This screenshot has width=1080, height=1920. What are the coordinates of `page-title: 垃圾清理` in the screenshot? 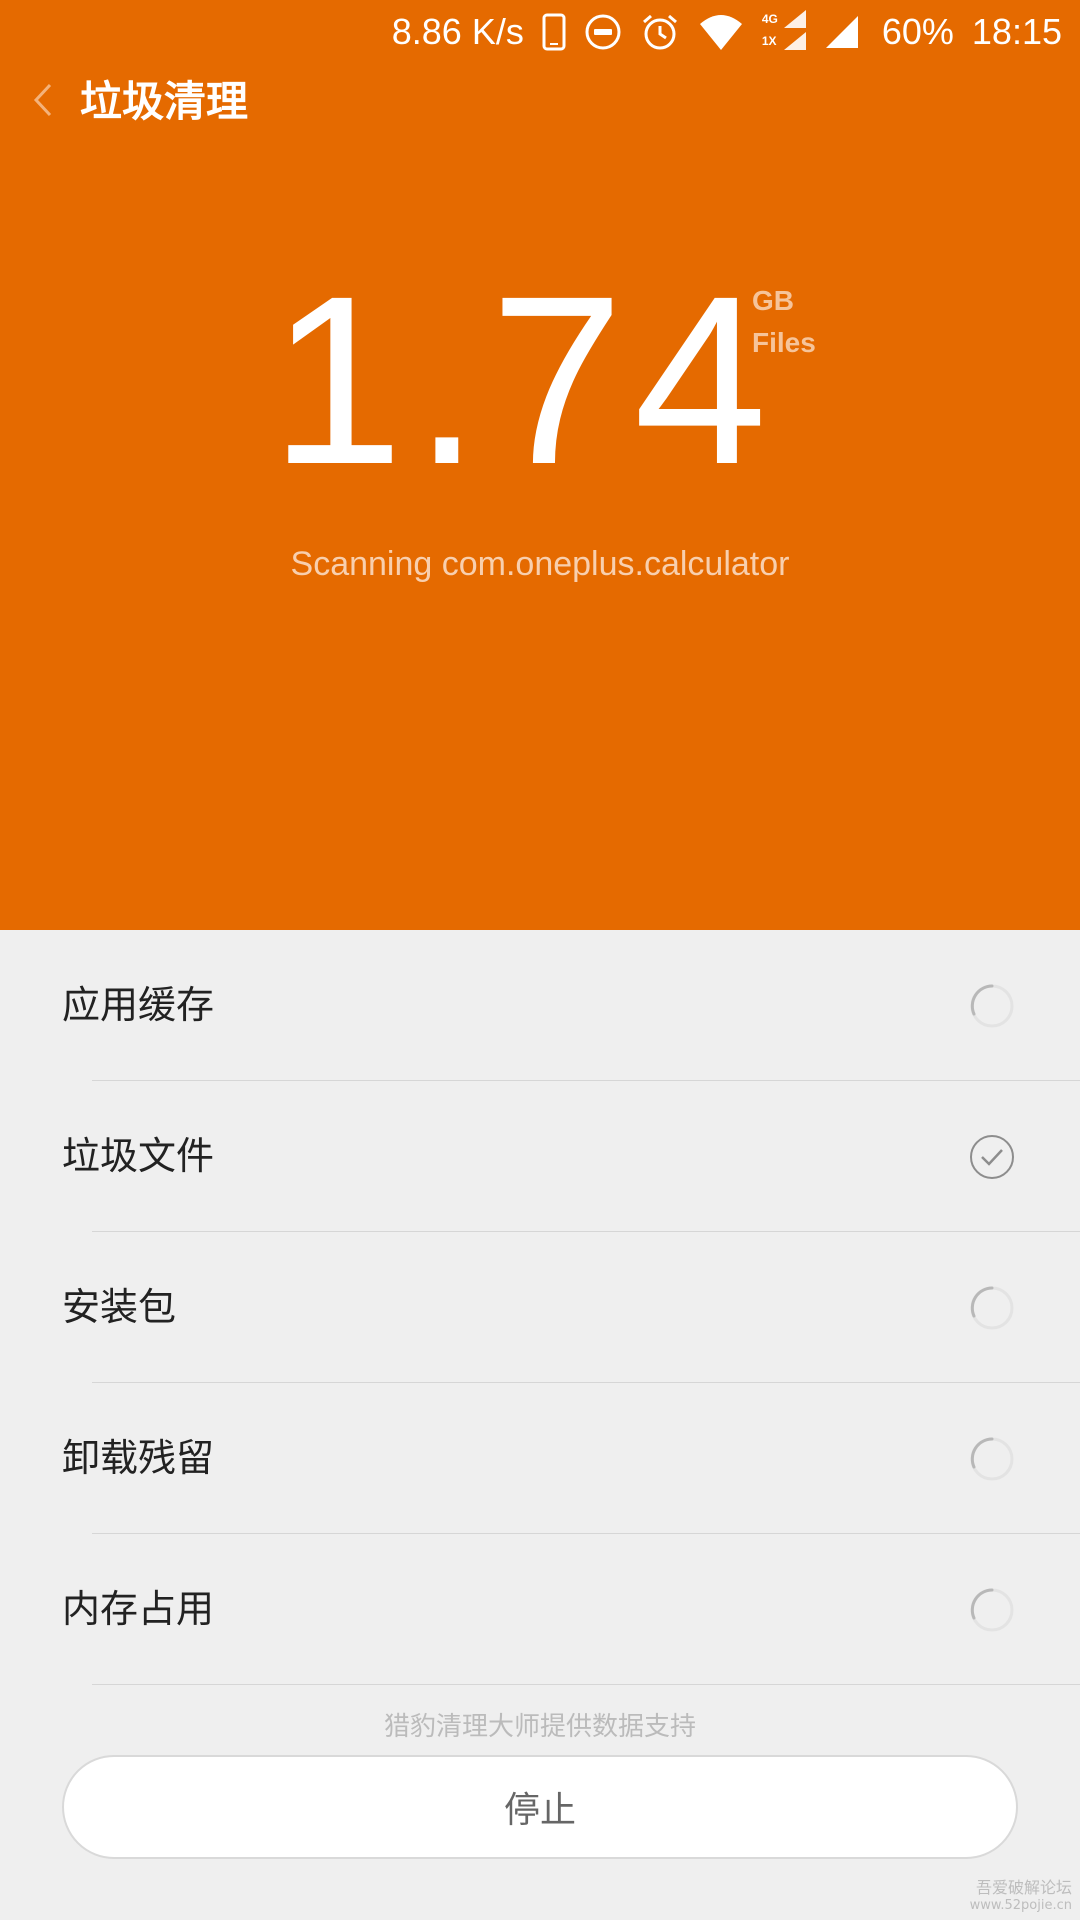 It's located at (164, 101).